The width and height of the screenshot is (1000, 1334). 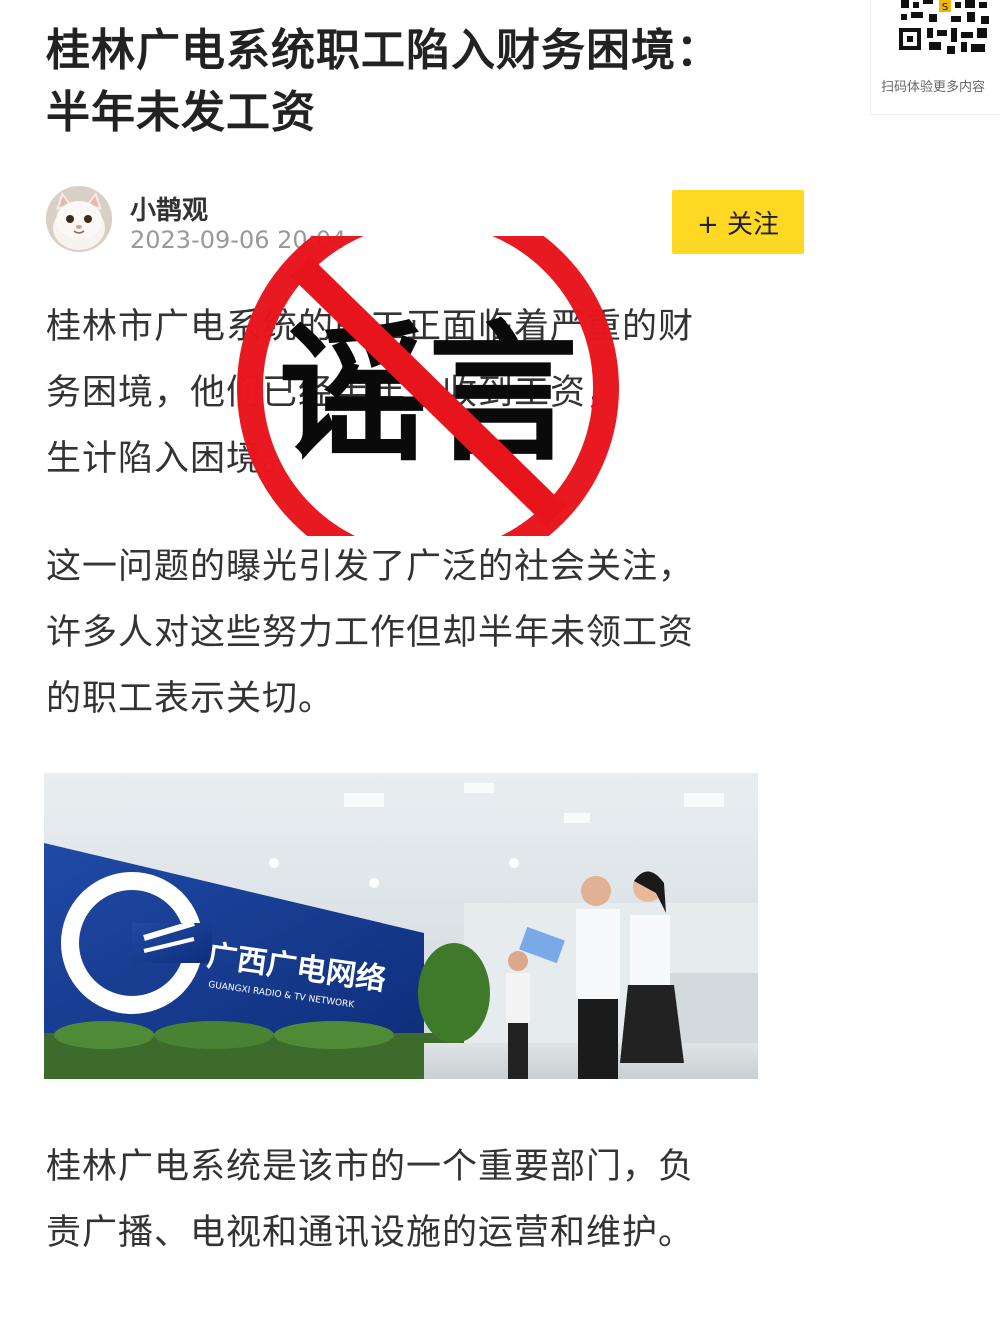 I want to click on cat-avatar-icon, so click(x=79, y=219).